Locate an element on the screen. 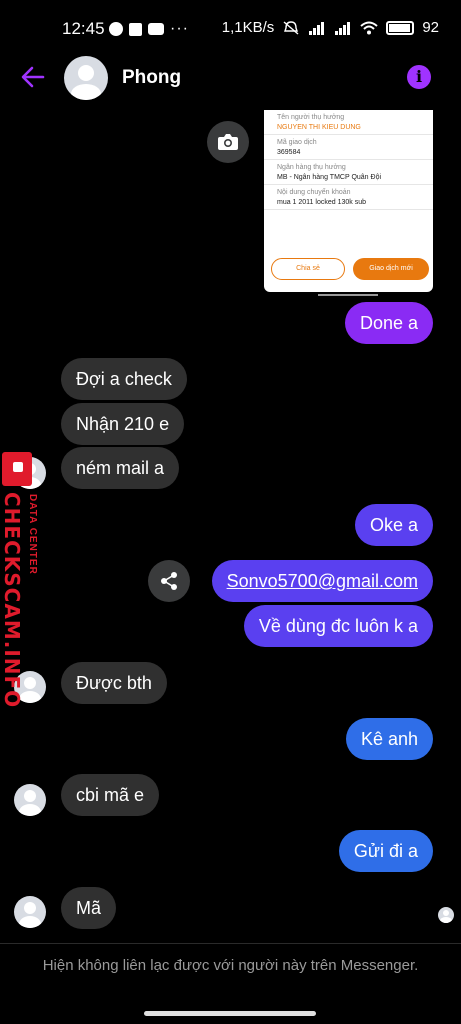 The width and height of the screenshot is (461, 1024). message-bubble-in: Được bth is located at coordinates (114, 683).